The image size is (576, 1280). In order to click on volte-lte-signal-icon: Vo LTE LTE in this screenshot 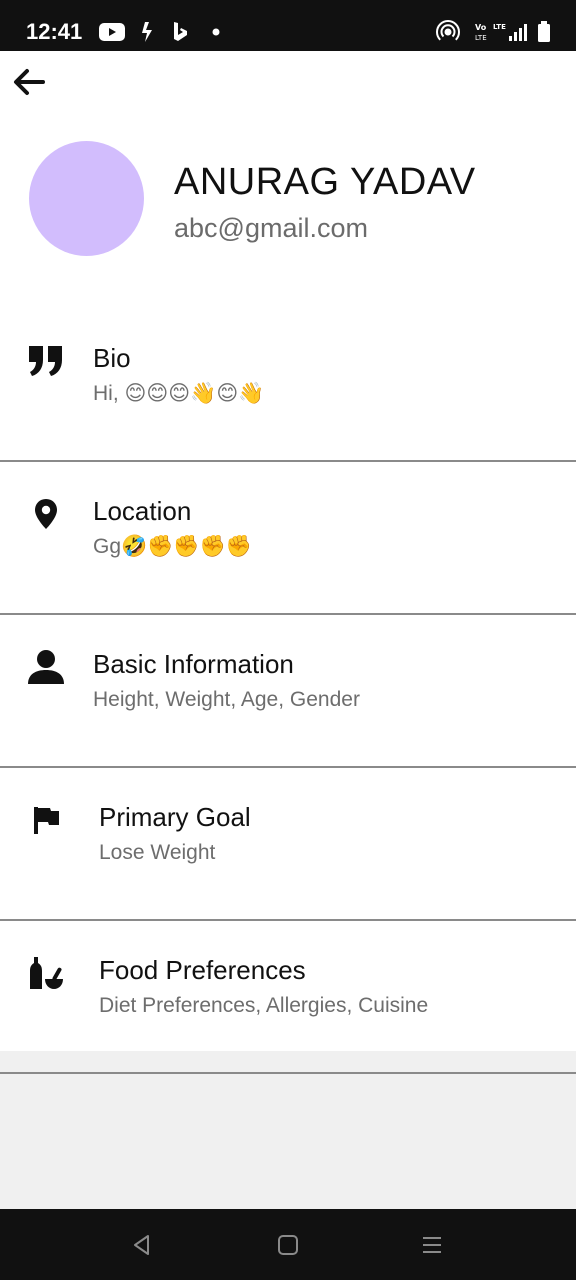, I will do `click(503, 32)`.